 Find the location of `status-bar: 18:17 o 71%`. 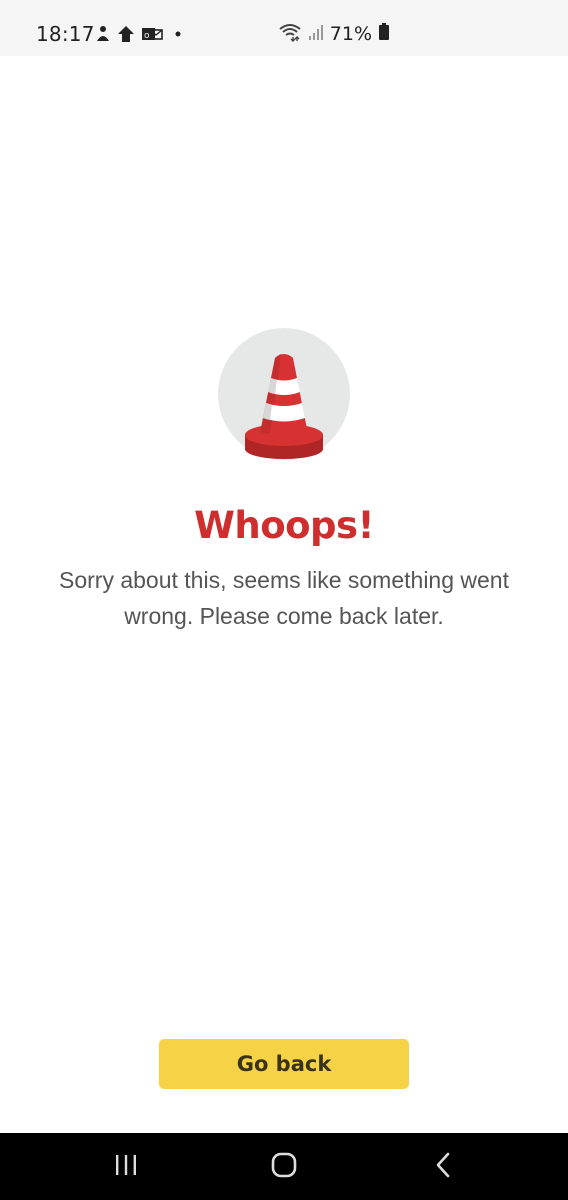

status-bar: 18:17 o 71% is located at coordinates (284, 28).